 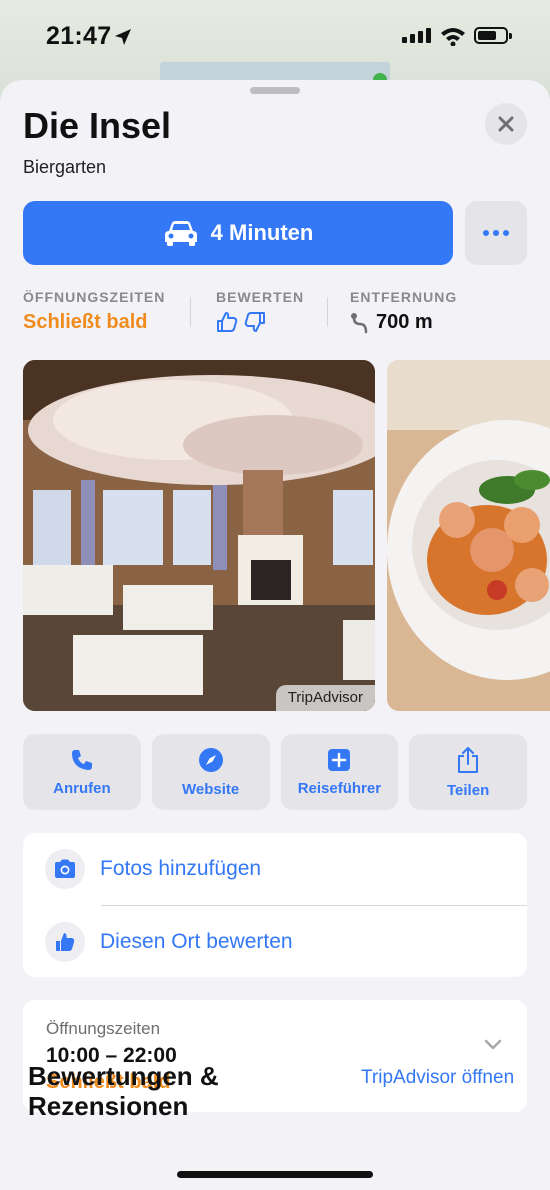 I want to click on status-time: 21:47, so click(x=79, y=36).